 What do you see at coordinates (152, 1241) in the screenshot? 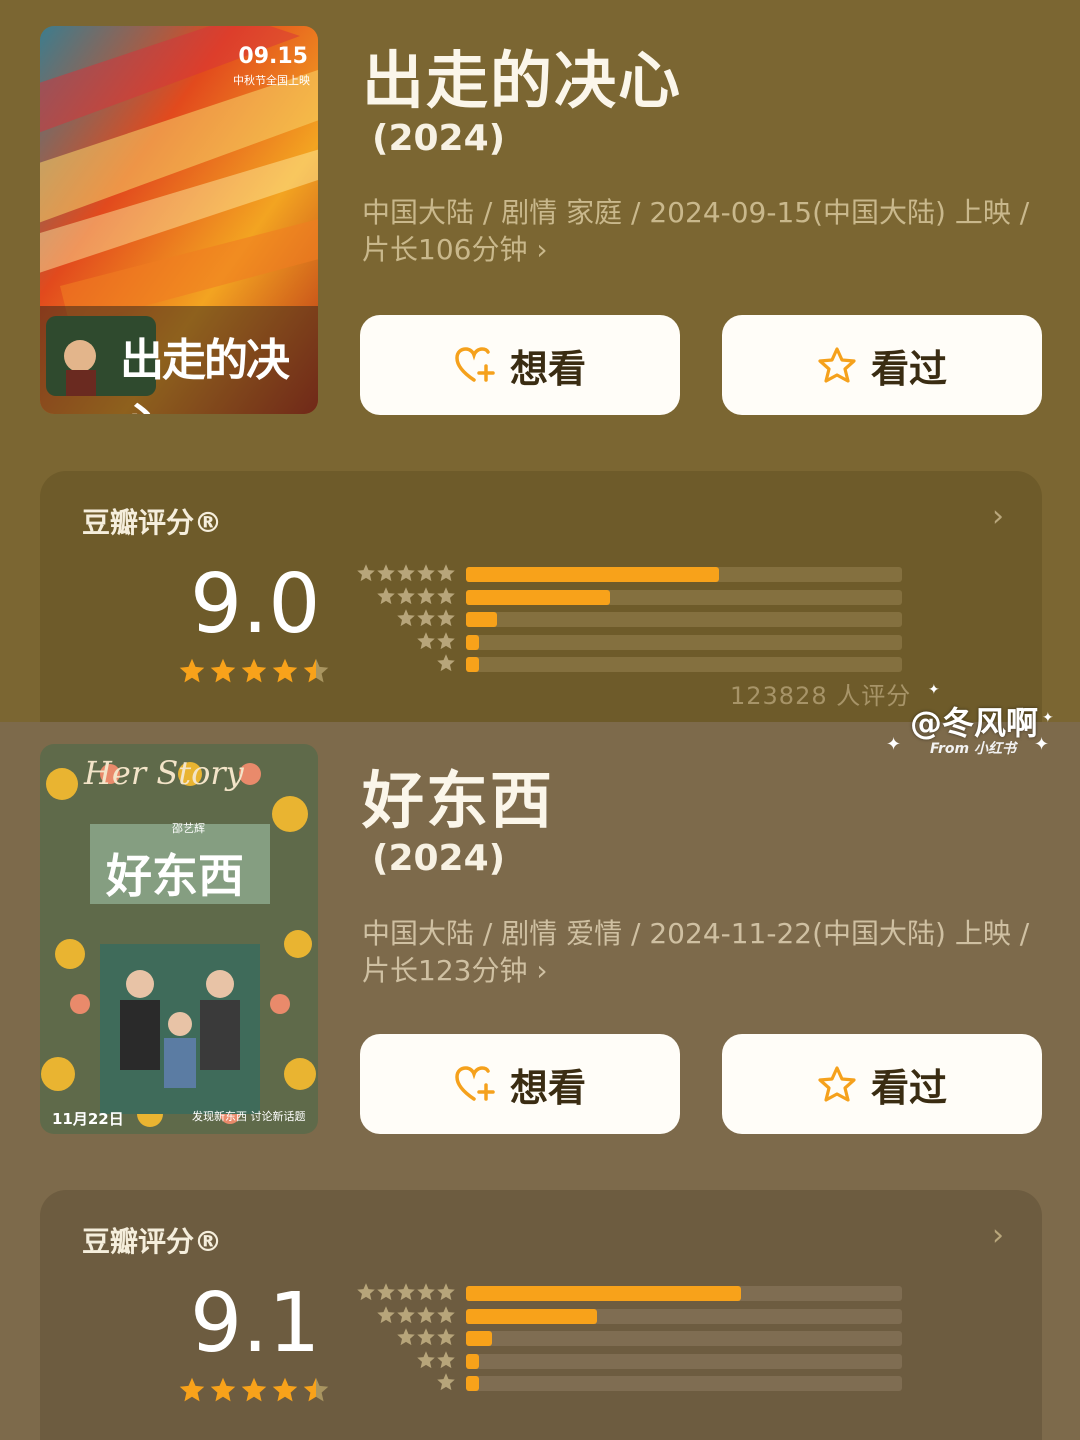
I see `rating-label: 豆瓣评分®` at bounding box center [152, 1241].